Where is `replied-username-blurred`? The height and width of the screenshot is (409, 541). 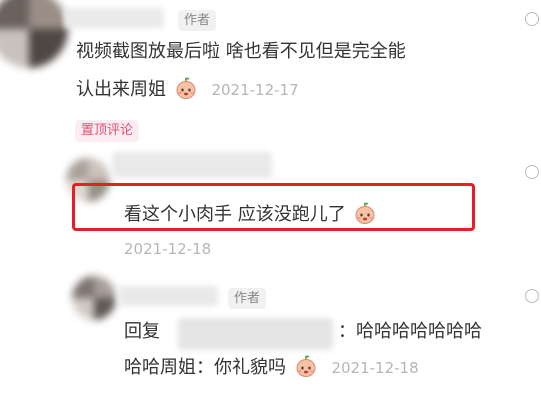
replied-username-blurred is located at coordinates (255, 334).